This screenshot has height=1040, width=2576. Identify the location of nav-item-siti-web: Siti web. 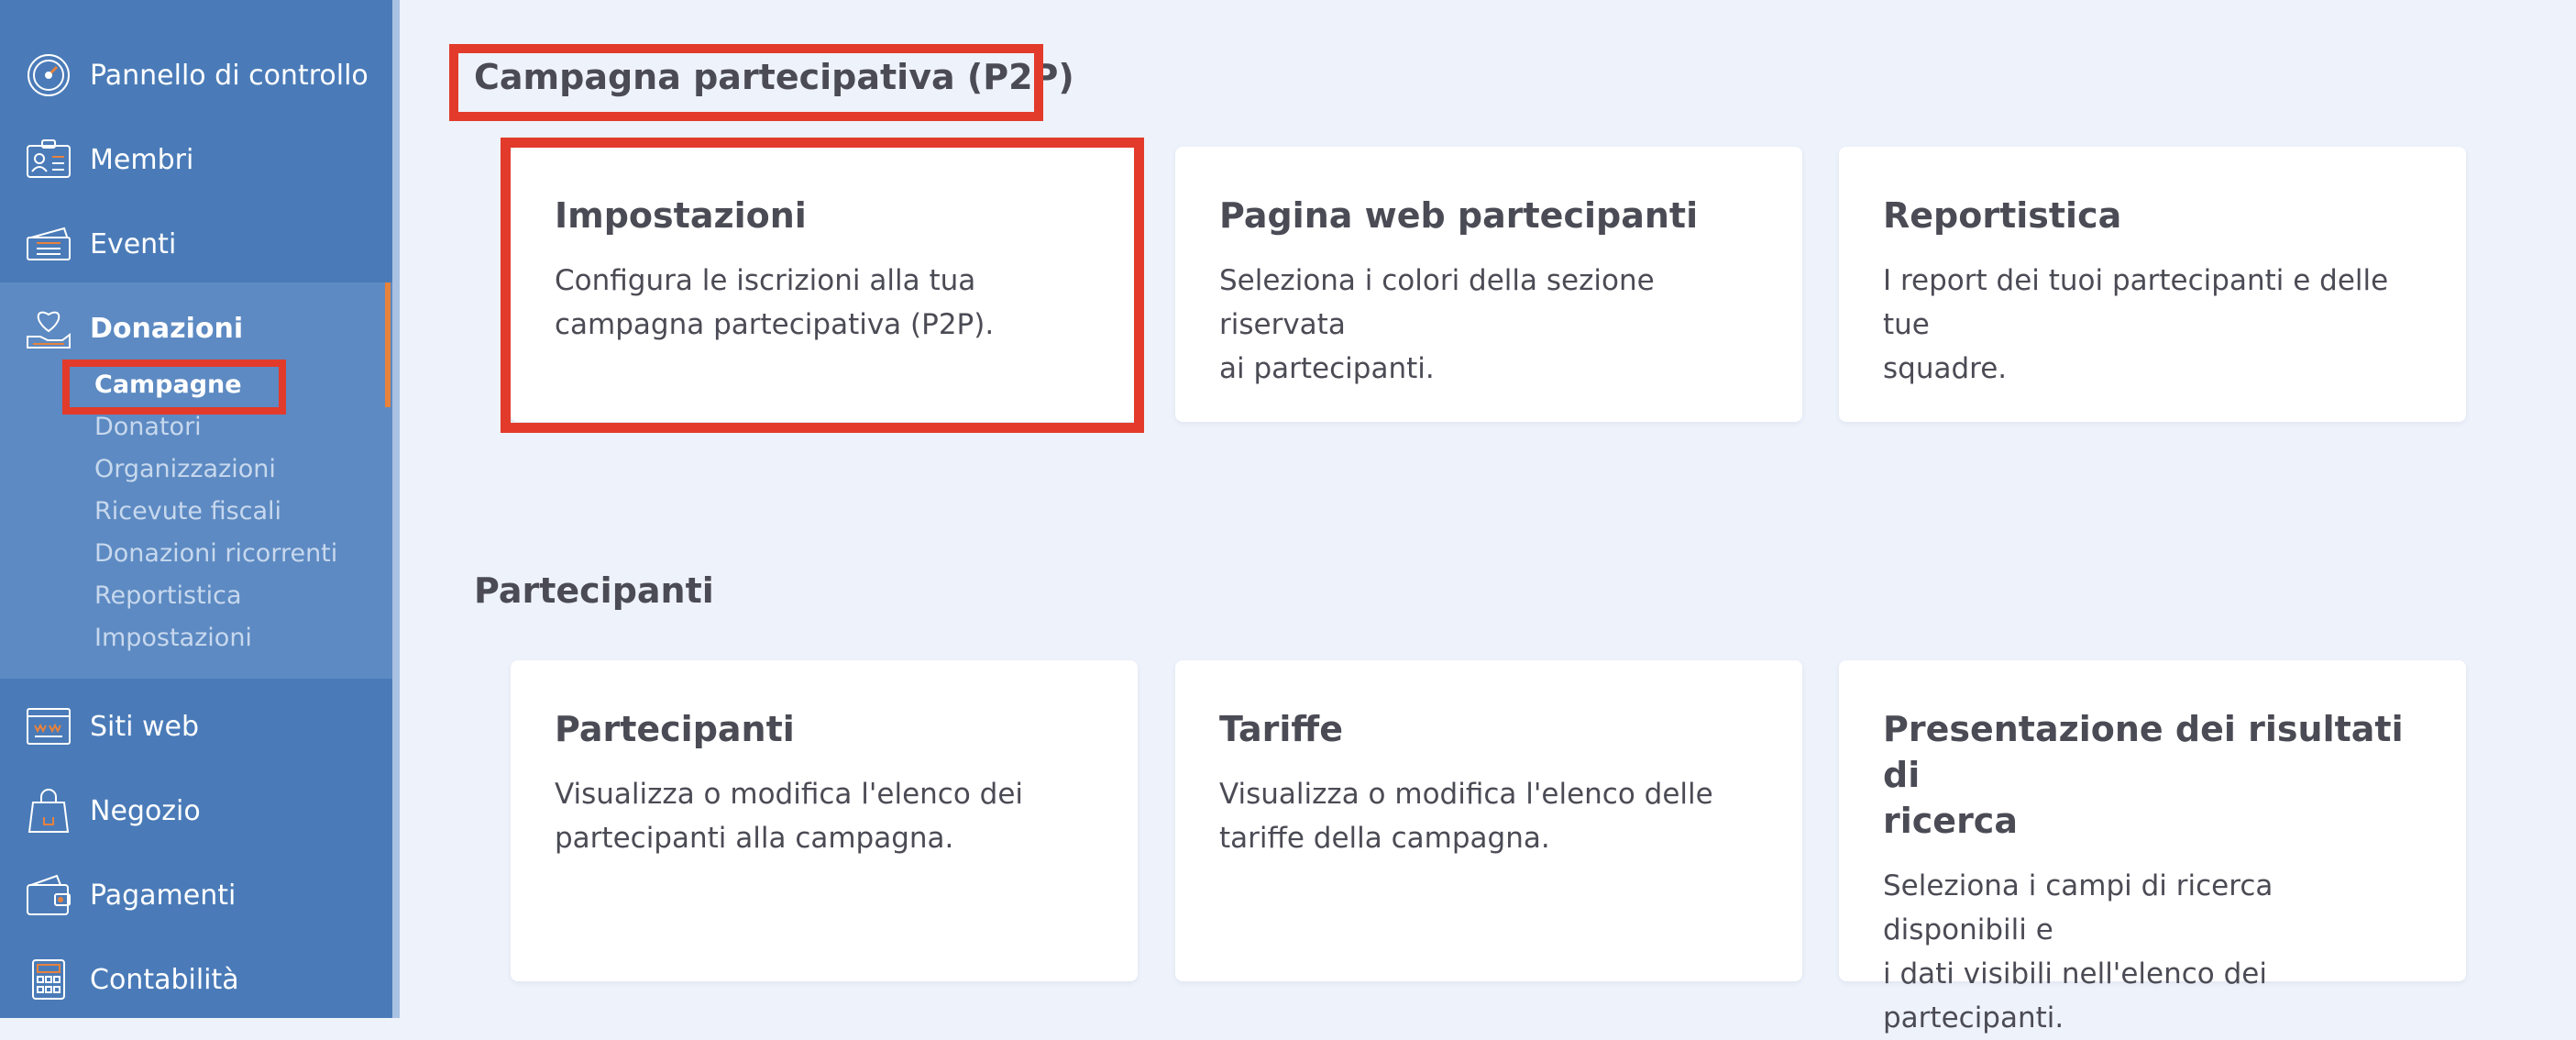
(196, 726).